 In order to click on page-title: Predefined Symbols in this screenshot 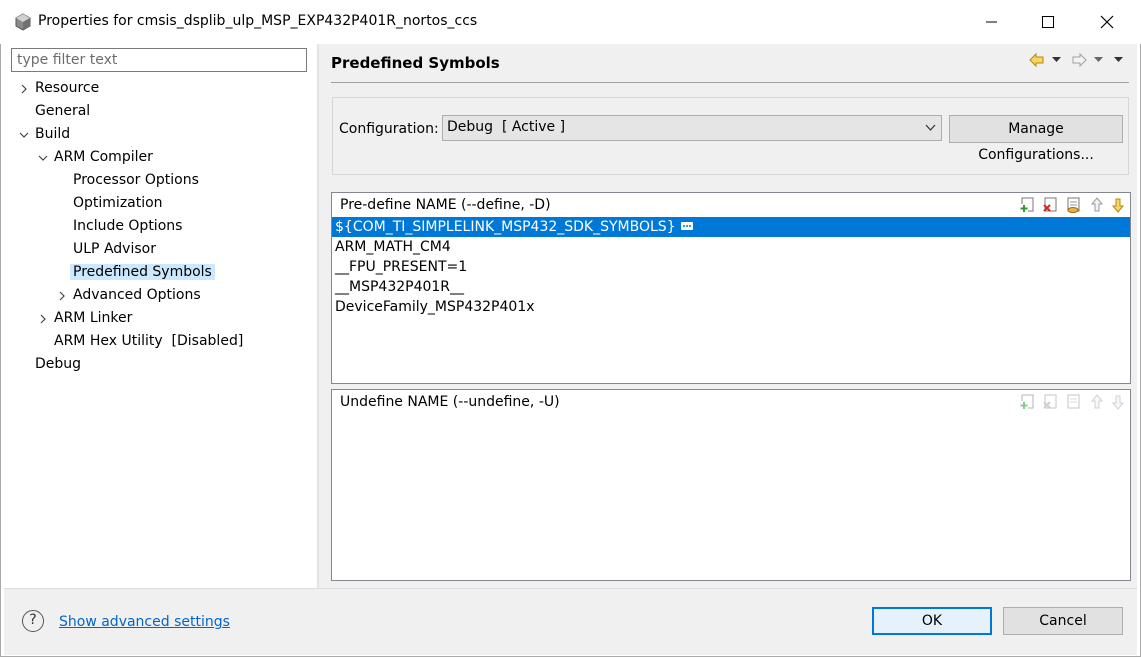, I will do `click(415, 63)`.